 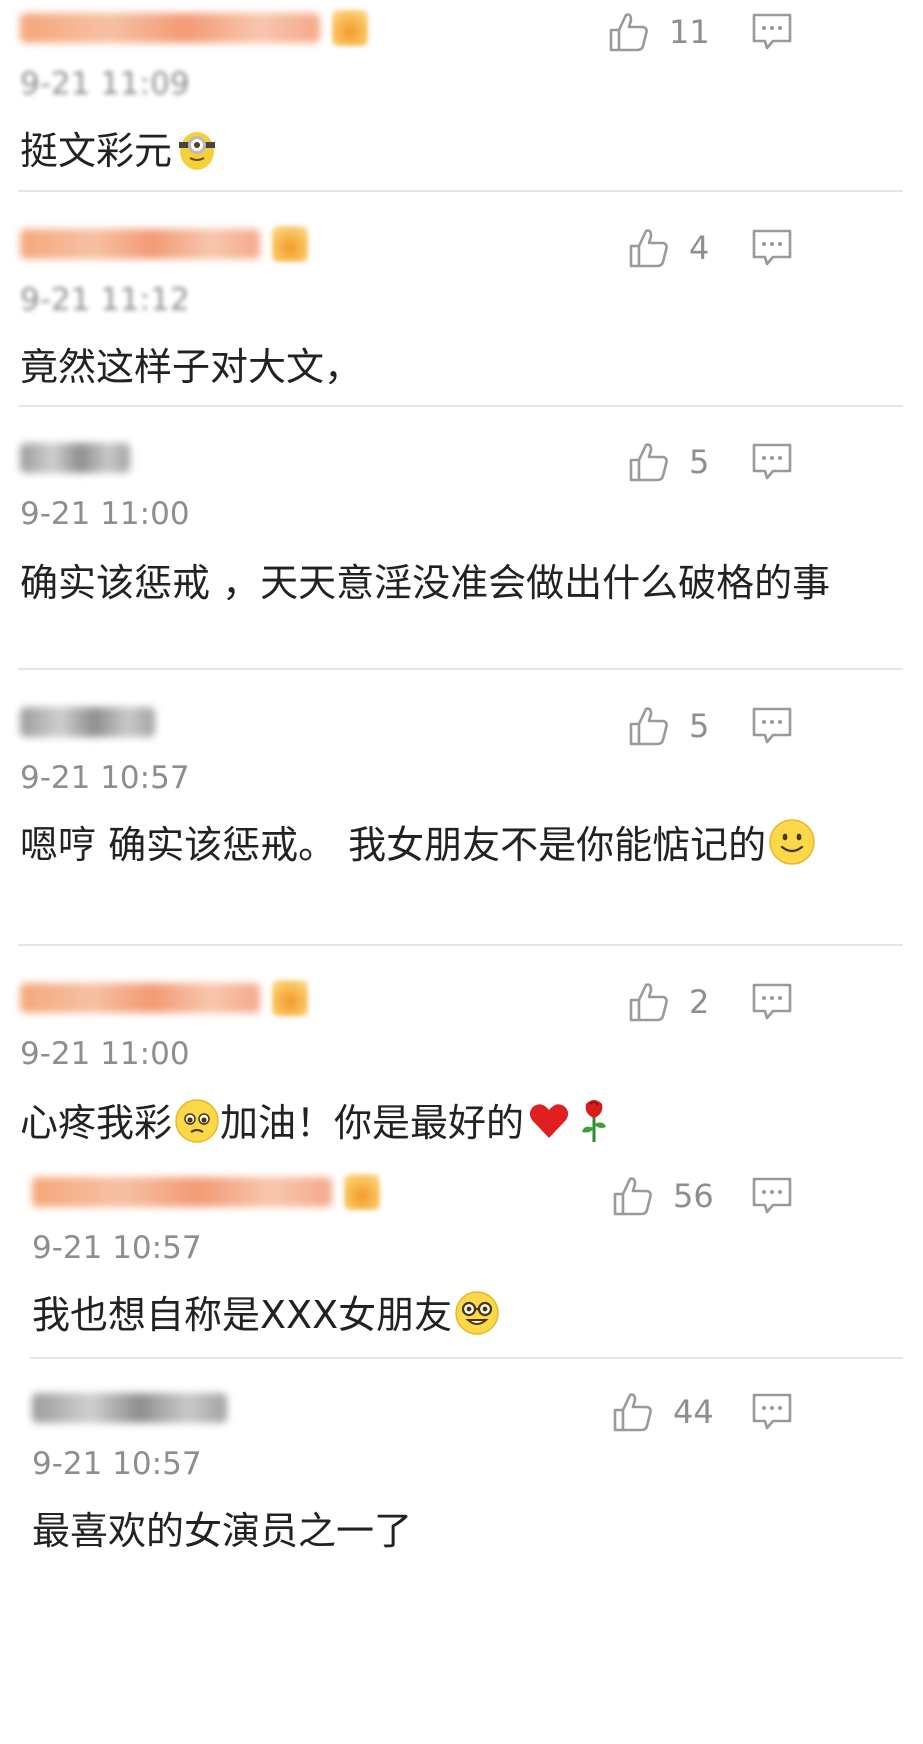 What do you see at coordinates (699, 1002) in the screenshot?
I see `like-count: 2` at bounding box center [699, 1002].